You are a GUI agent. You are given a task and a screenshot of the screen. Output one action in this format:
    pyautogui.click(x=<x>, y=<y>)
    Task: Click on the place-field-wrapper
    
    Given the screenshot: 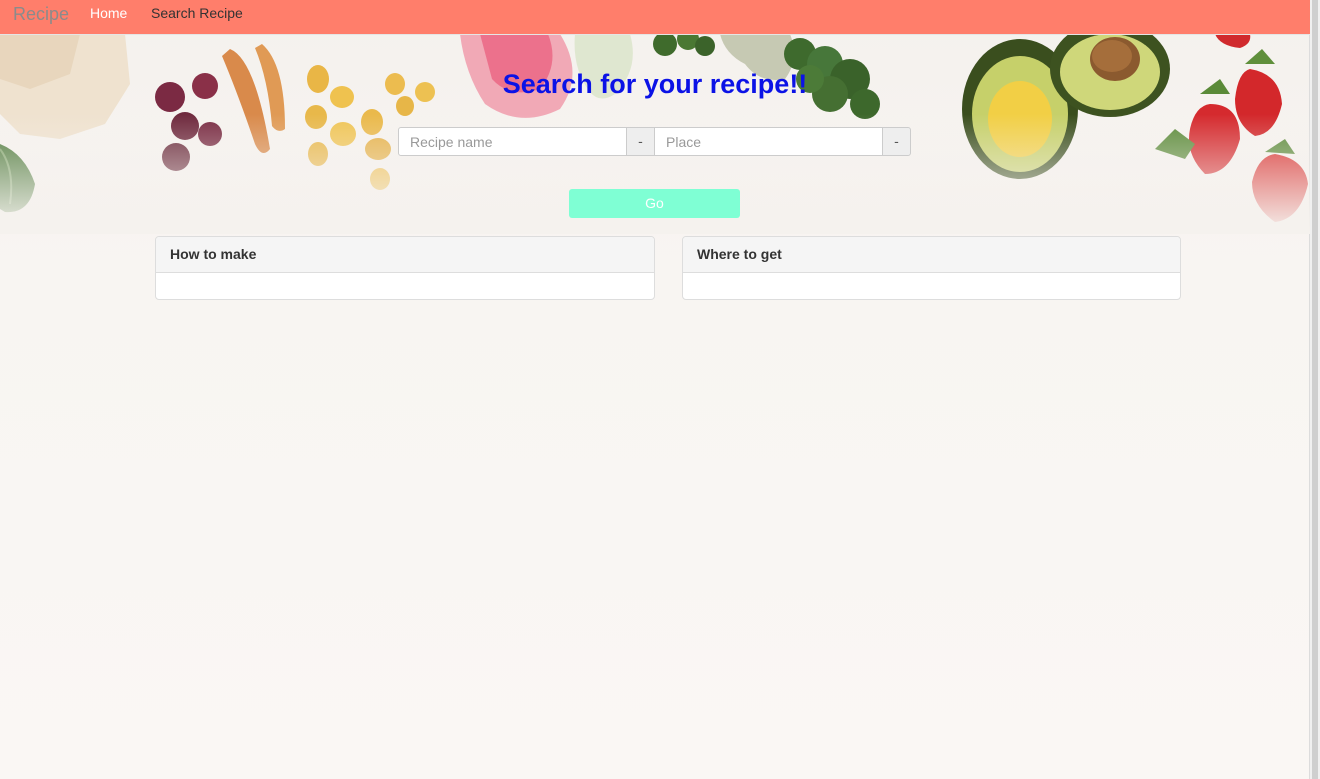 What is the action you would take?
    pyautogui.click(x=768, y=141)
    